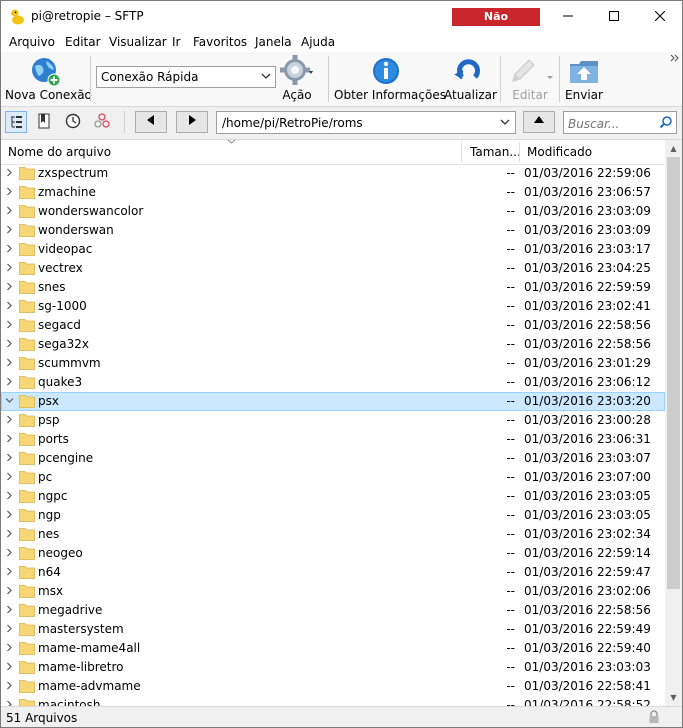  I want to click on edit-button: Editar, so click(530, 79).